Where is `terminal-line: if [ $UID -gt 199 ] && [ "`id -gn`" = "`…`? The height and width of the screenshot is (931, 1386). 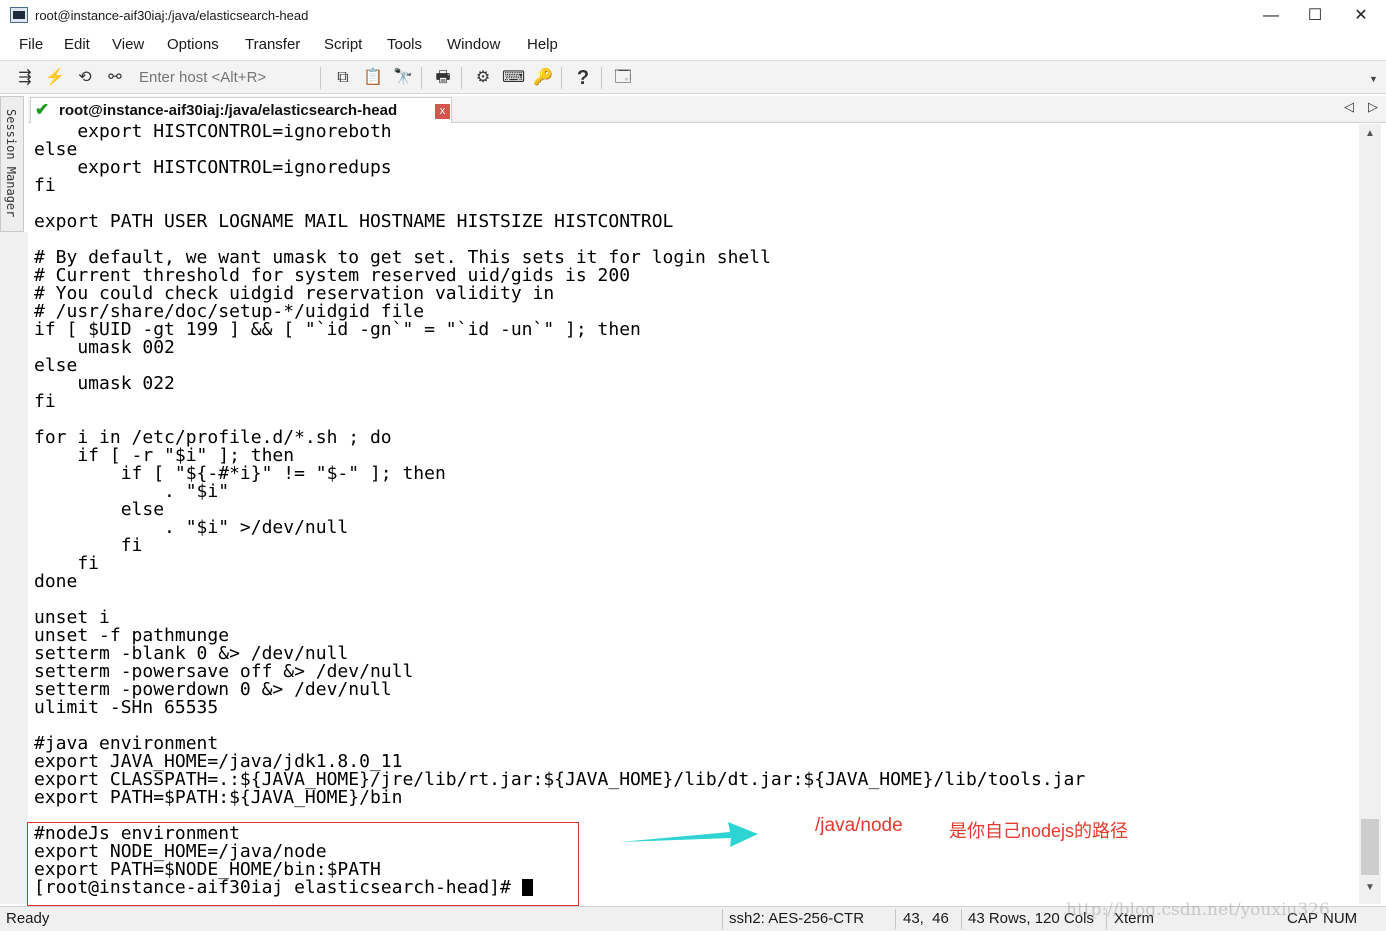 terminal-line: if [ $UID -gt 199 ] && [ "`id -gn`" = "`… is located at coordinates (337, 329).